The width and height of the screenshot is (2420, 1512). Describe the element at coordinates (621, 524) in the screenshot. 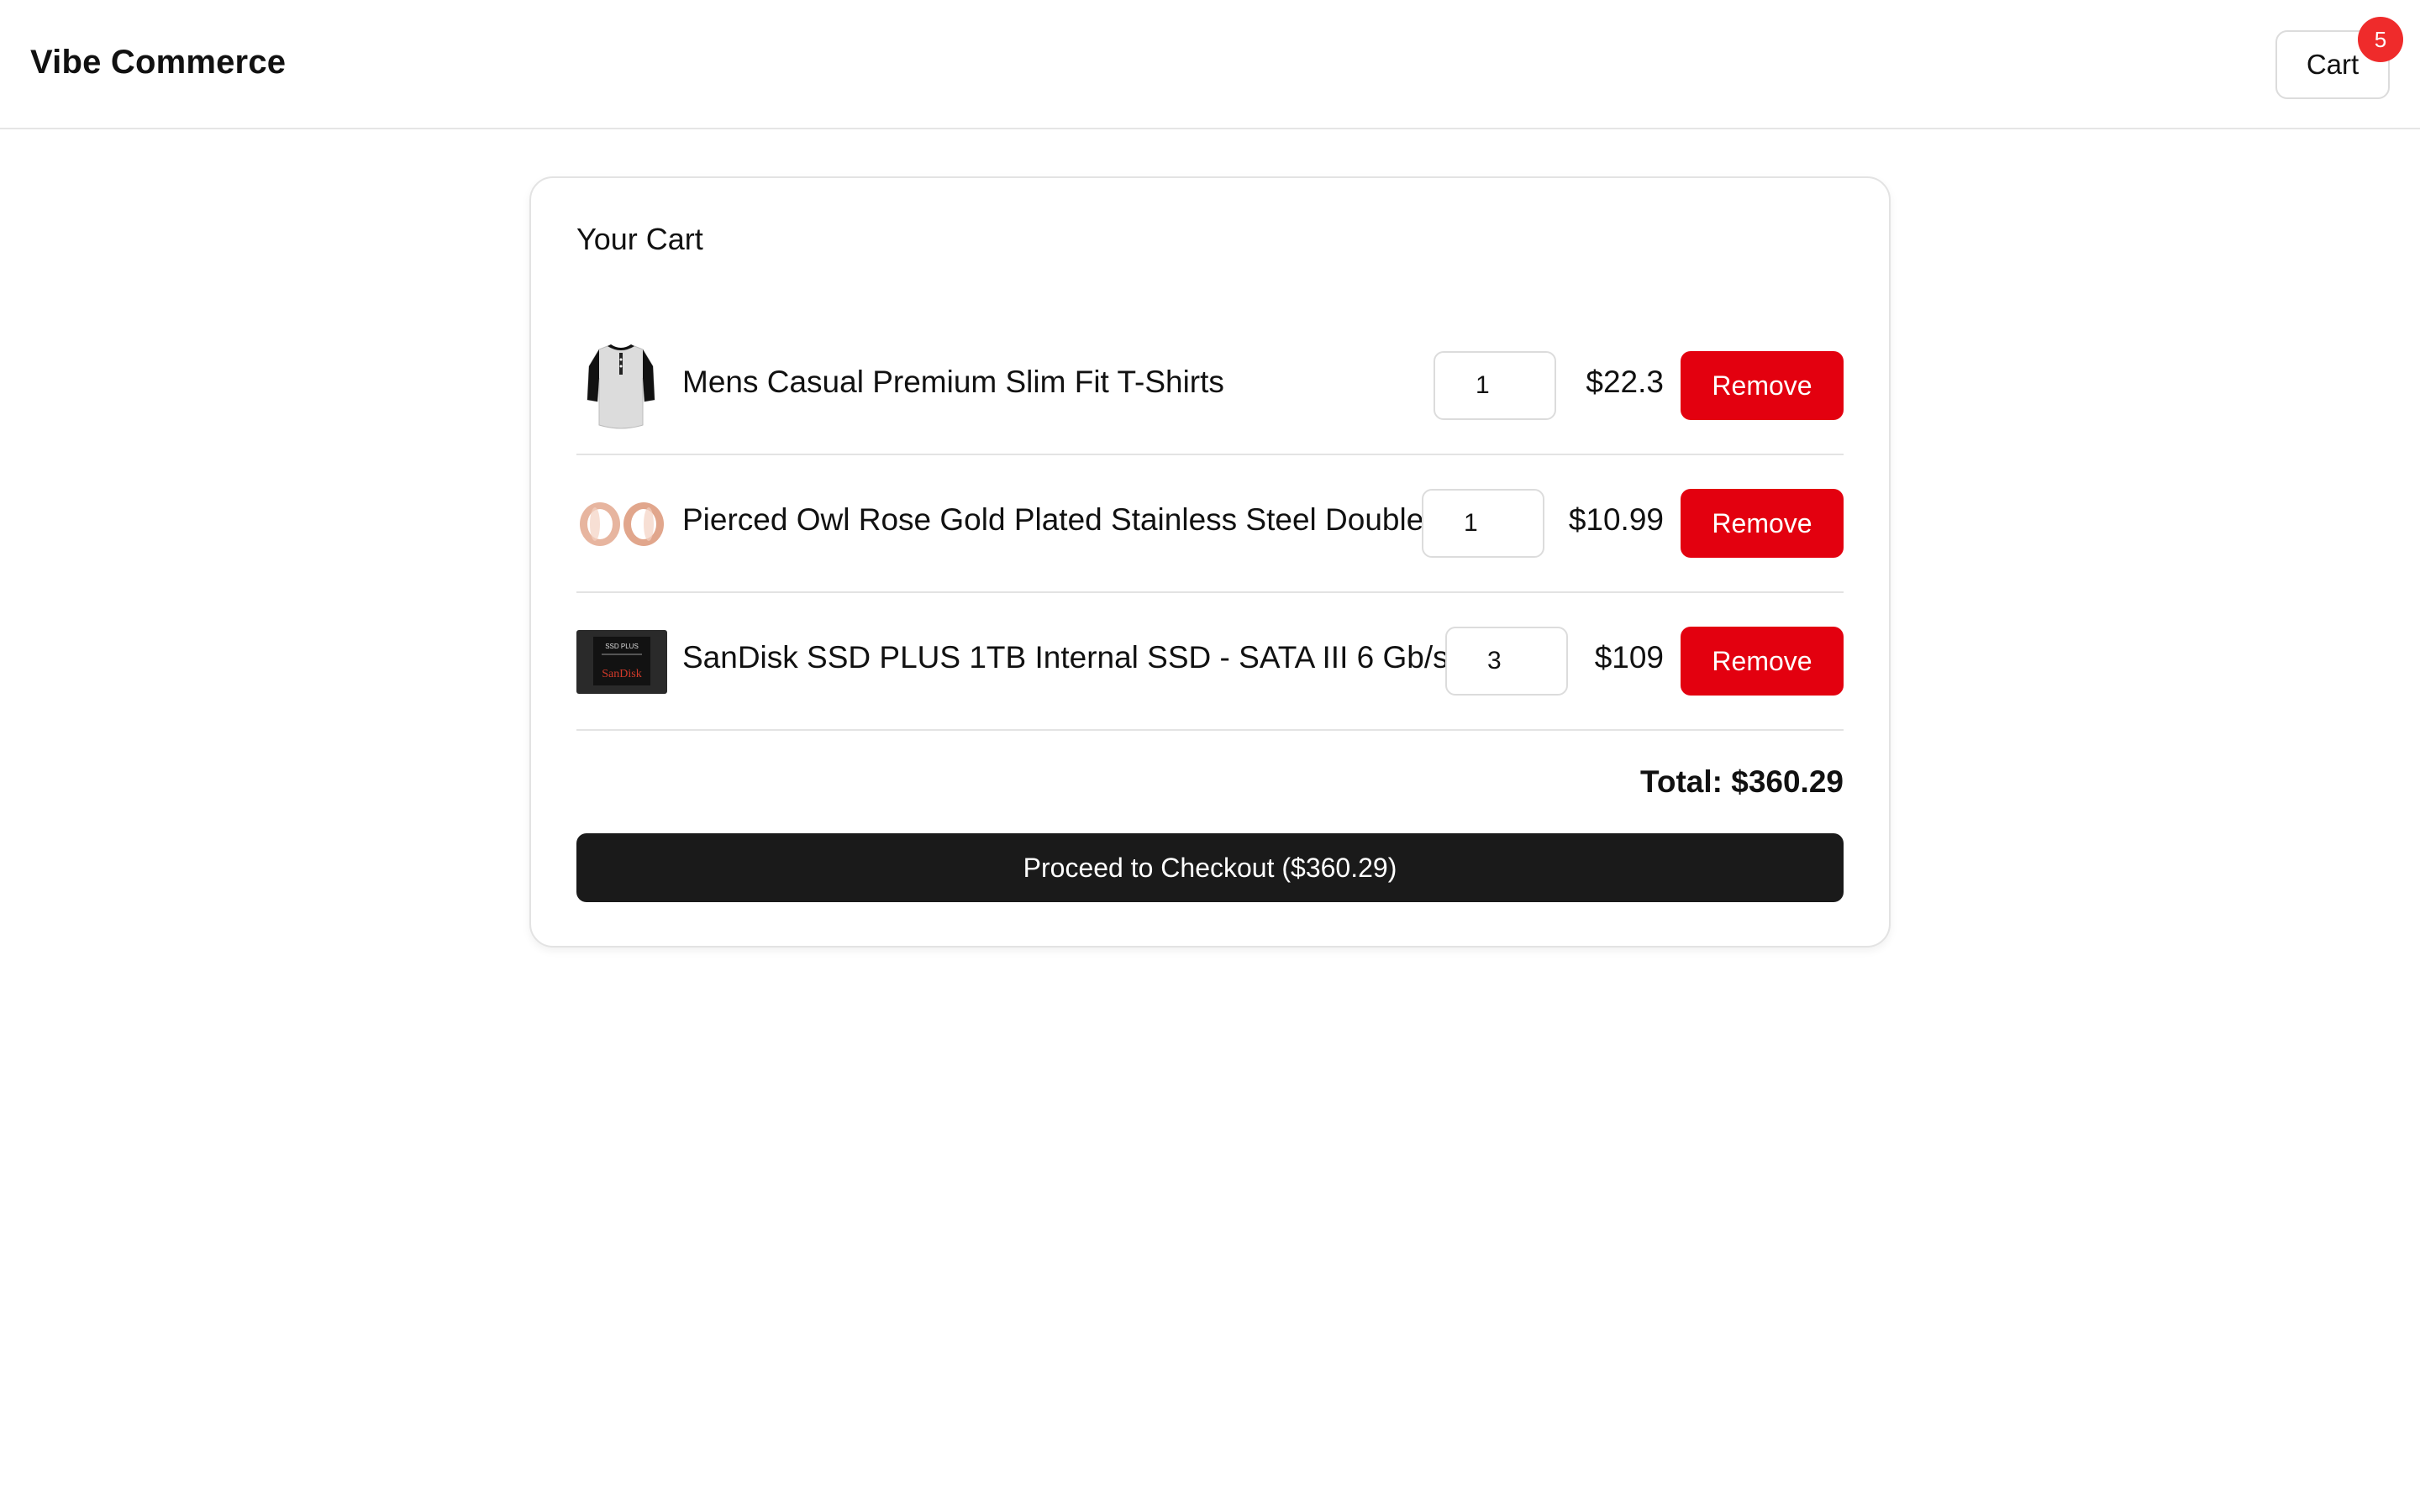

I see `rings-icon` at that location.